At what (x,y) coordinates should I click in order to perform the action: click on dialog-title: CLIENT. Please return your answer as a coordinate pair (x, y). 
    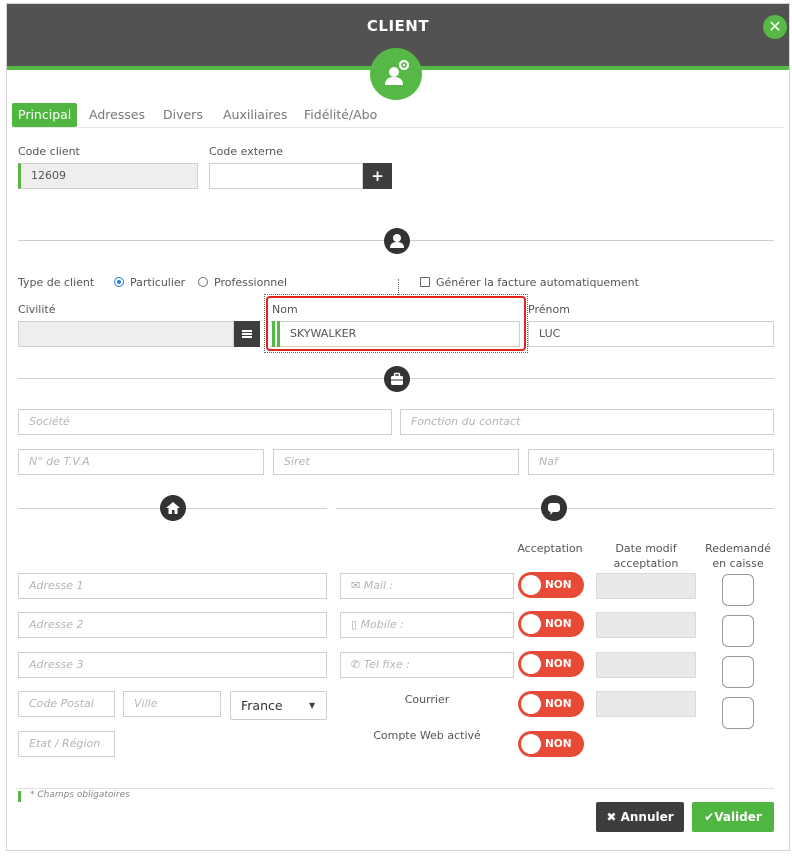
    Looking at the image, I should click on (398, 26).